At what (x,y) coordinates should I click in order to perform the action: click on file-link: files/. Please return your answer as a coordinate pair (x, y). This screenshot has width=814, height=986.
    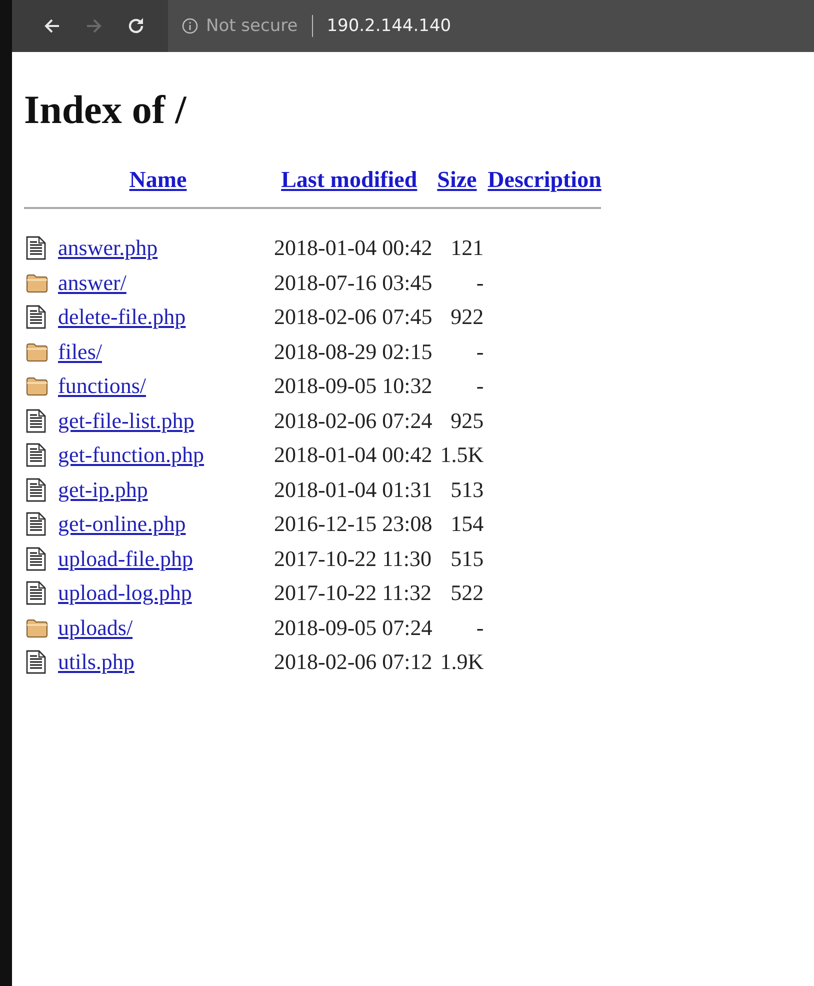
    Looking at the image, I should click on (80, 351).